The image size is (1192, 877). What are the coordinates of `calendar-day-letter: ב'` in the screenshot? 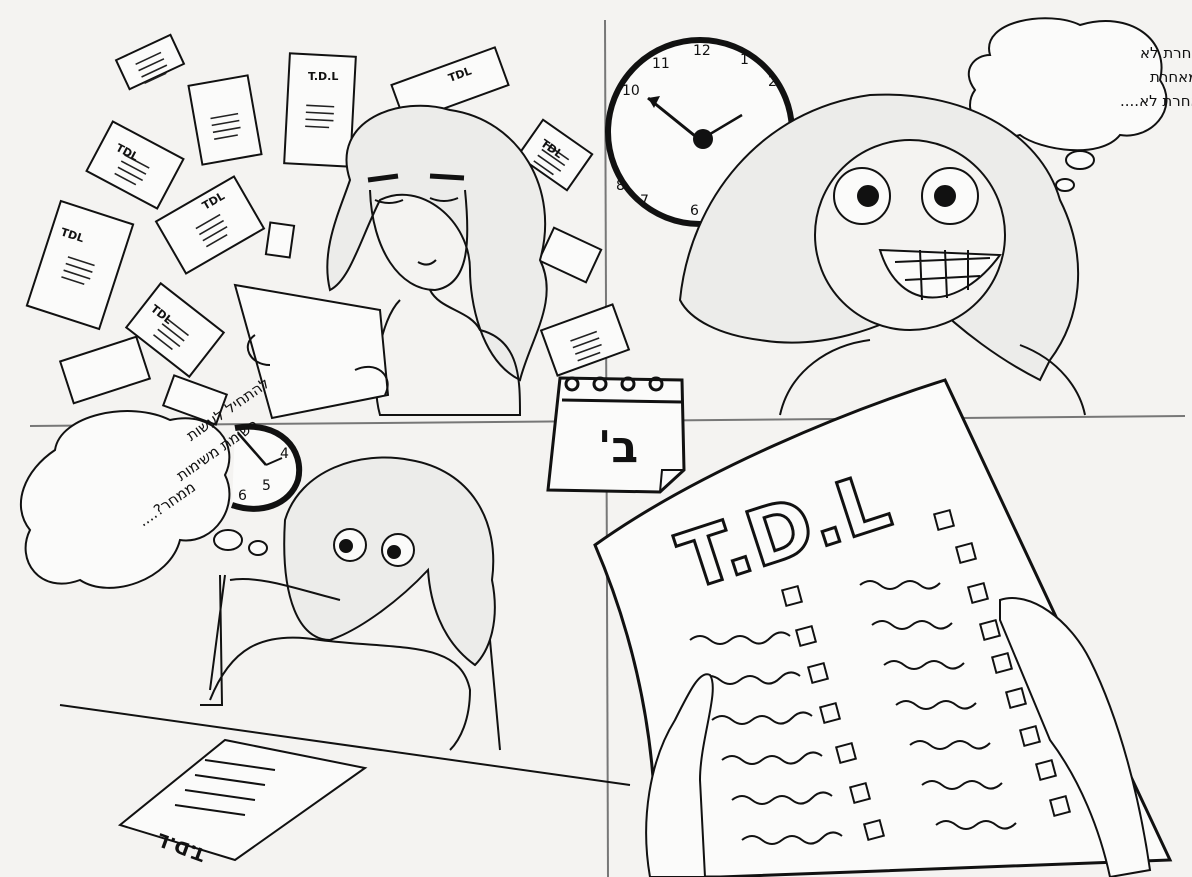 It's located at (618, 447).